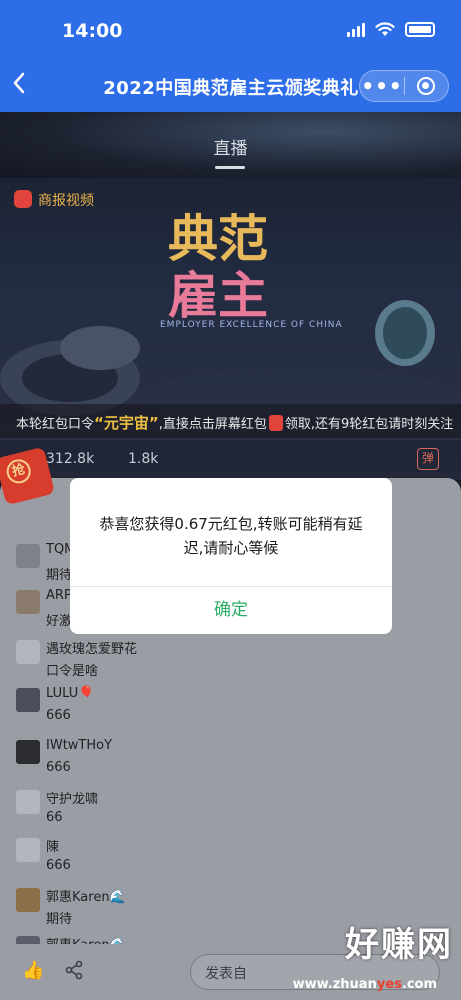  Describe the element at coordinates (218, 296) in the screenshot. I see `logo-line2: 雇主` at that location.